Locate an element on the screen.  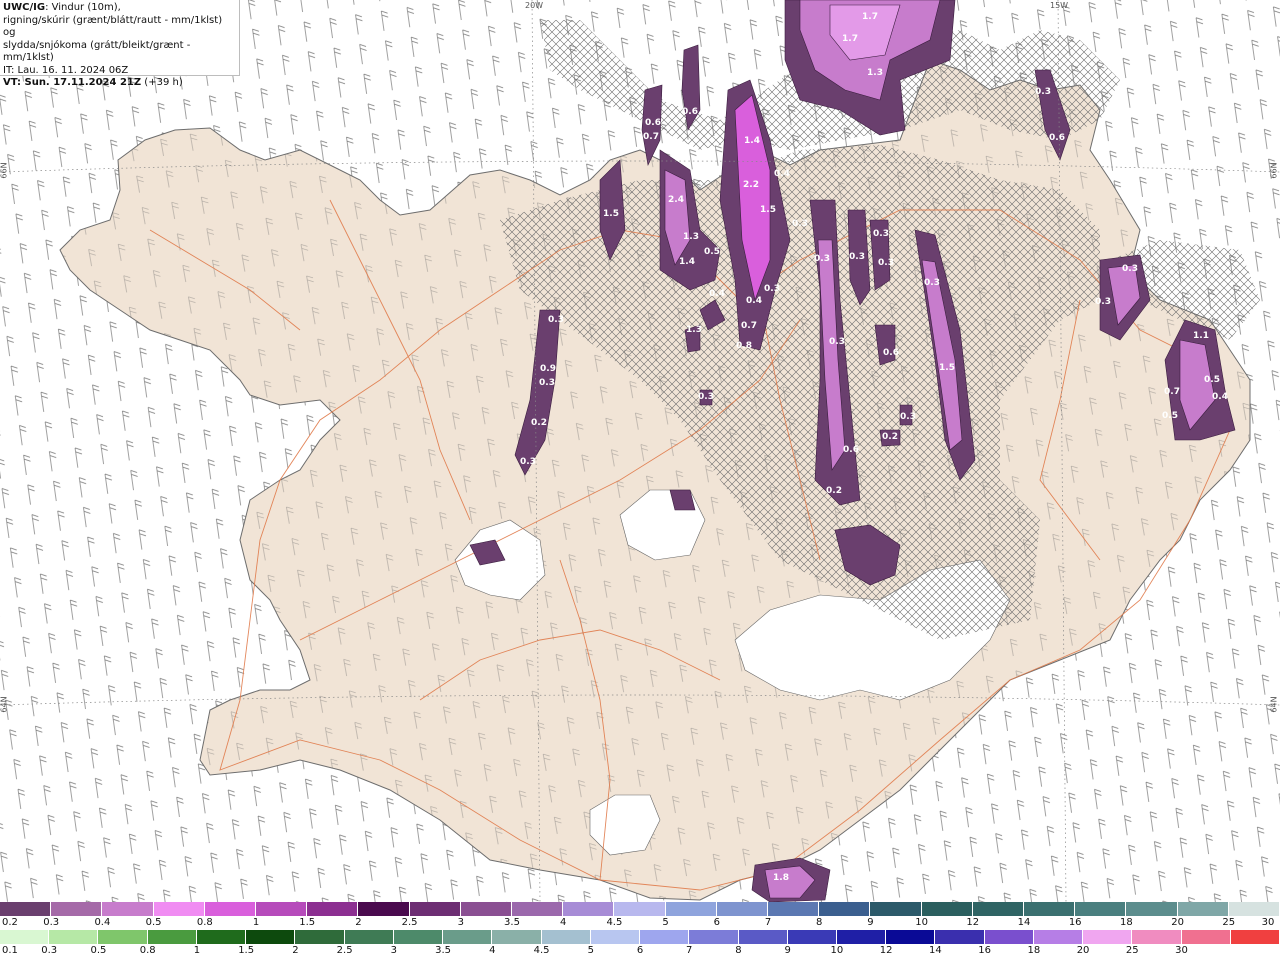
valid-time: VT: Sun. 17.11.2024 21Z is located at coordinates (72, 82).